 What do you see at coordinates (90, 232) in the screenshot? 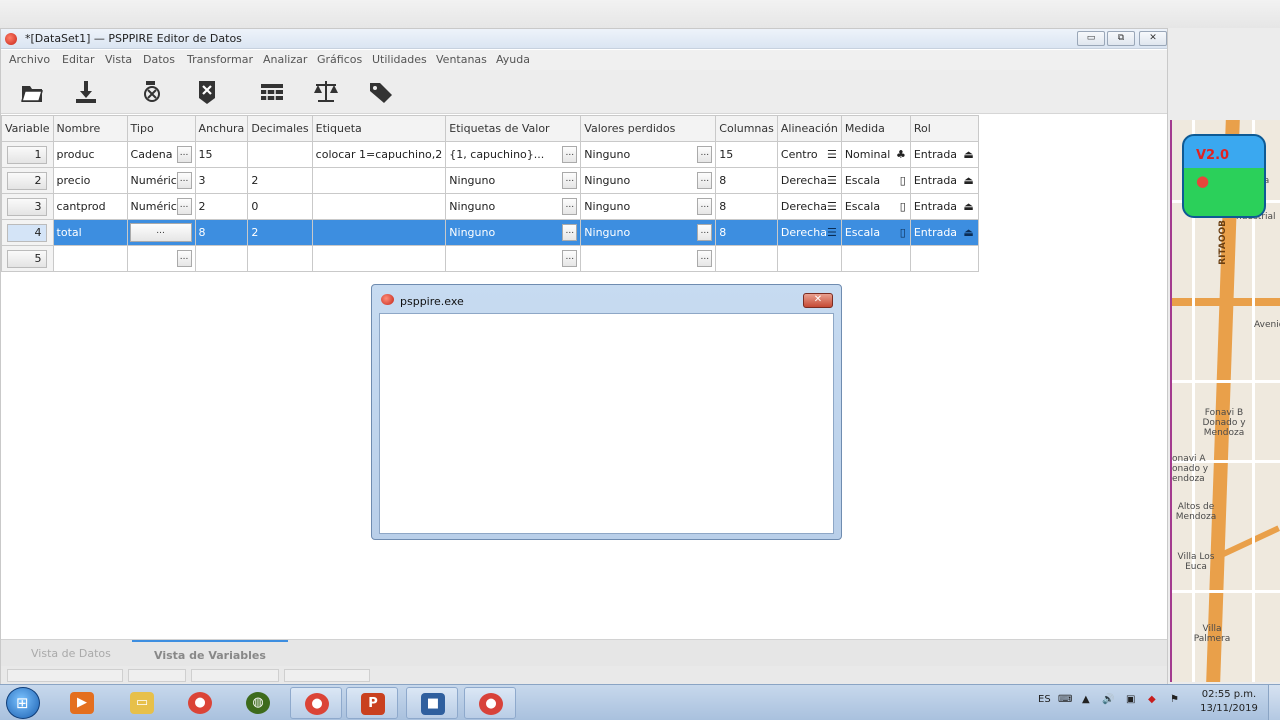
I see `cell-nombre: total` at bounding box center [90, 232].